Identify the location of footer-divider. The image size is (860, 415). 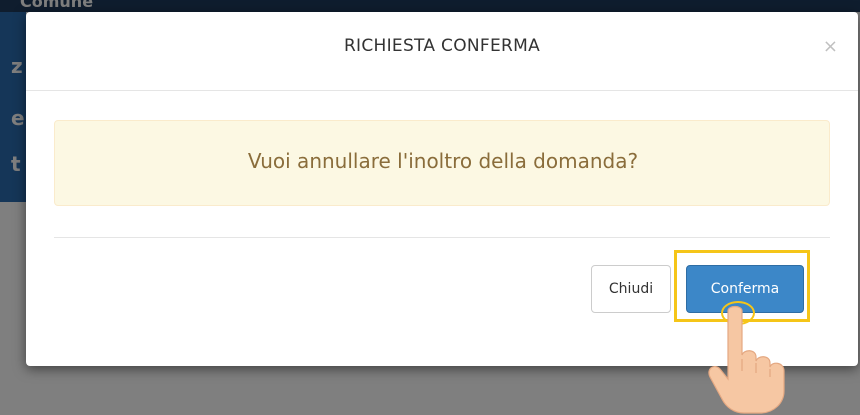
(442, 237).